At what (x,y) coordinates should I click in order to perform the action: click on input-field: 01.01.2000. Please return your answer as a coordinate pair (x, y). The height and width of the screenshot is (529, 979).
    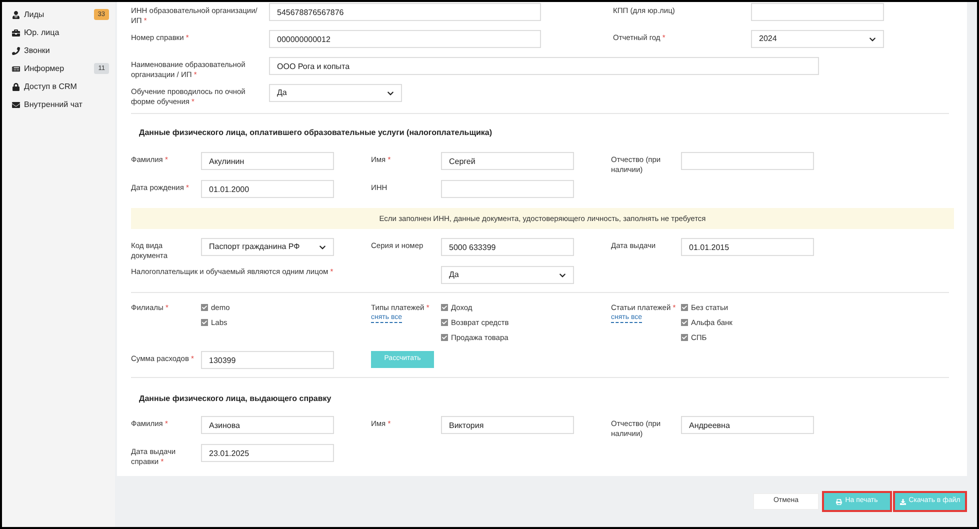
    Looking at the image, I should click on (267, 189).